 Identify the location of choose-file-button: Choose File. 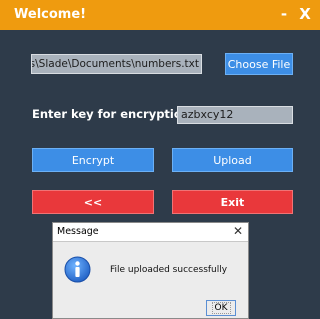
(259, 64).